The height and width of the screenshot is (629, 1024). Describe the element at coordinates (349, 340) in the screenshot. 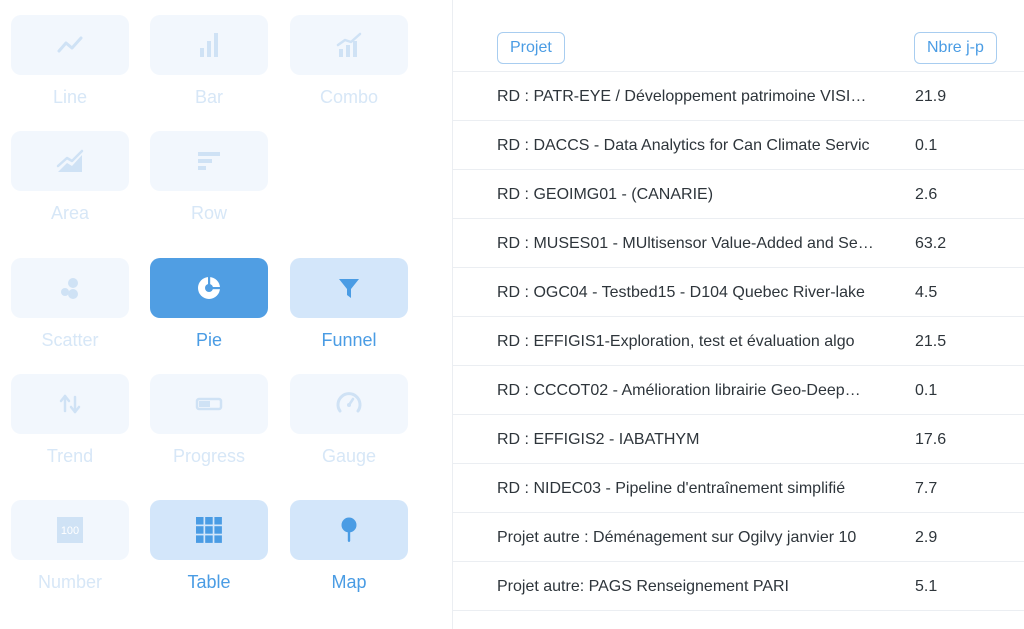

I see `viz-label: Funnel` at that location.